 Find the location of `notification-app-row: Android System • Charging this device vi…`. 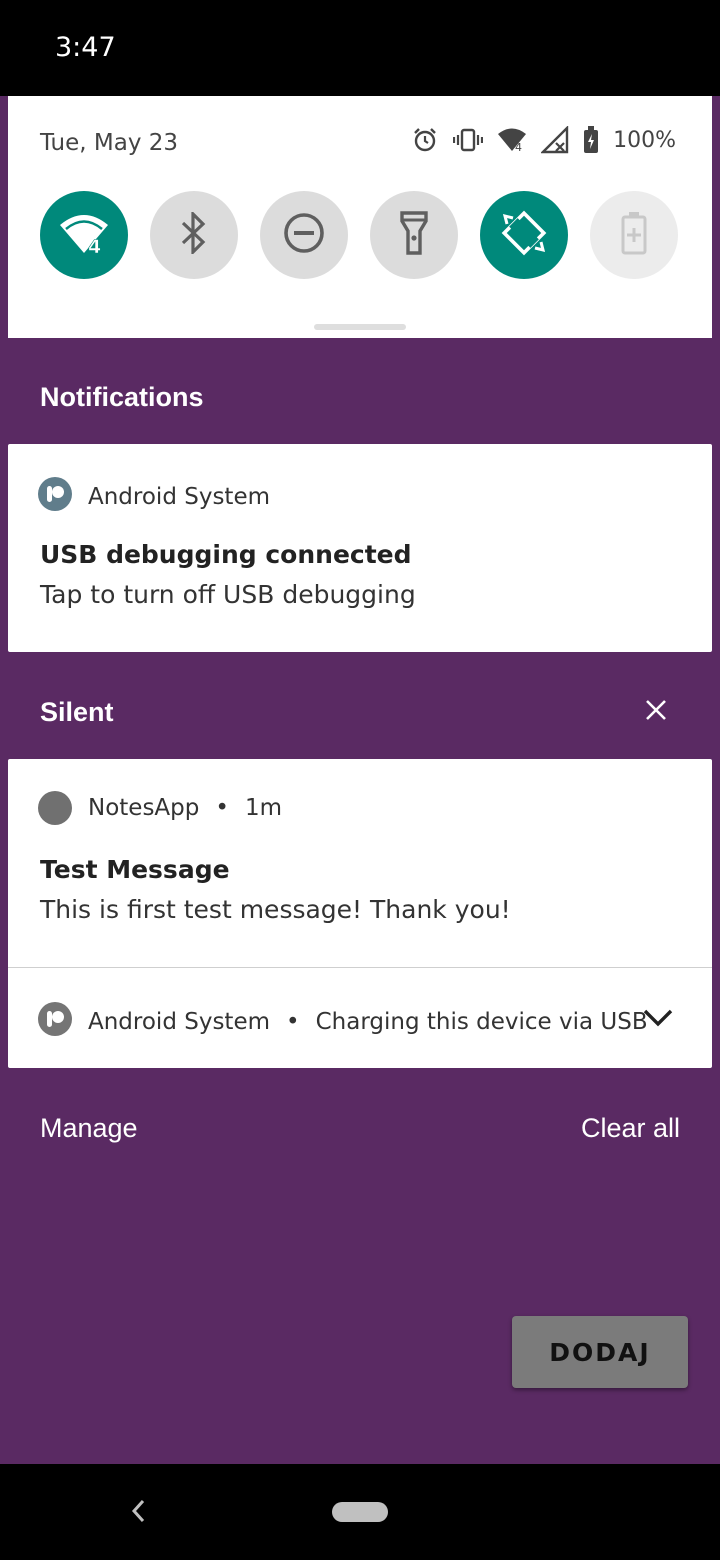

notification-app-row: Android System • Charging this device vi… is located at coordinates (343, 1022).